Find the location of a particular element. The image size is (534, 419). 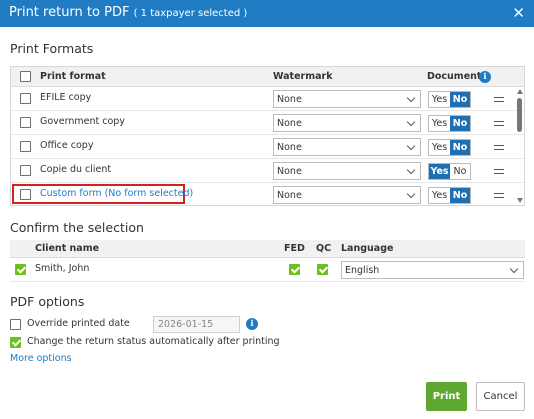

column-qc: QC is located at coordinates (324, 248).